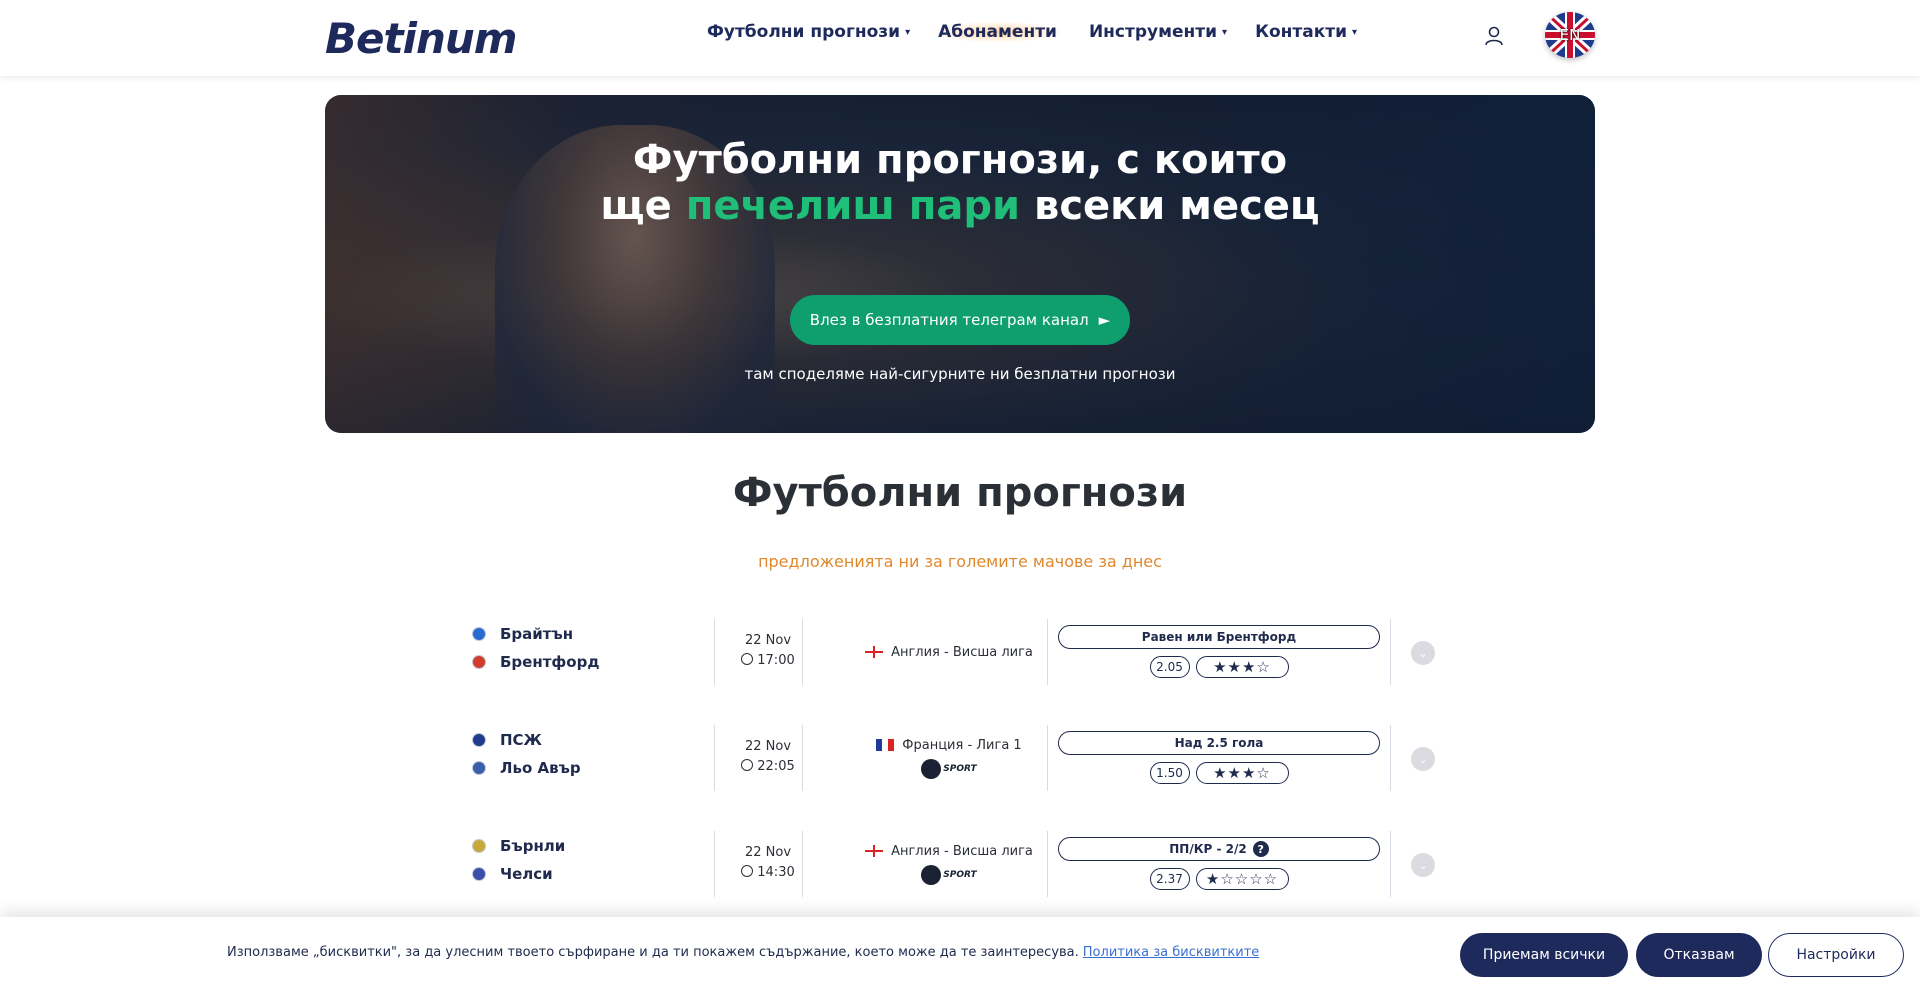  I want to click on telegram-button-label: Влез в безплатния телеграм канал, so click(949, 320).